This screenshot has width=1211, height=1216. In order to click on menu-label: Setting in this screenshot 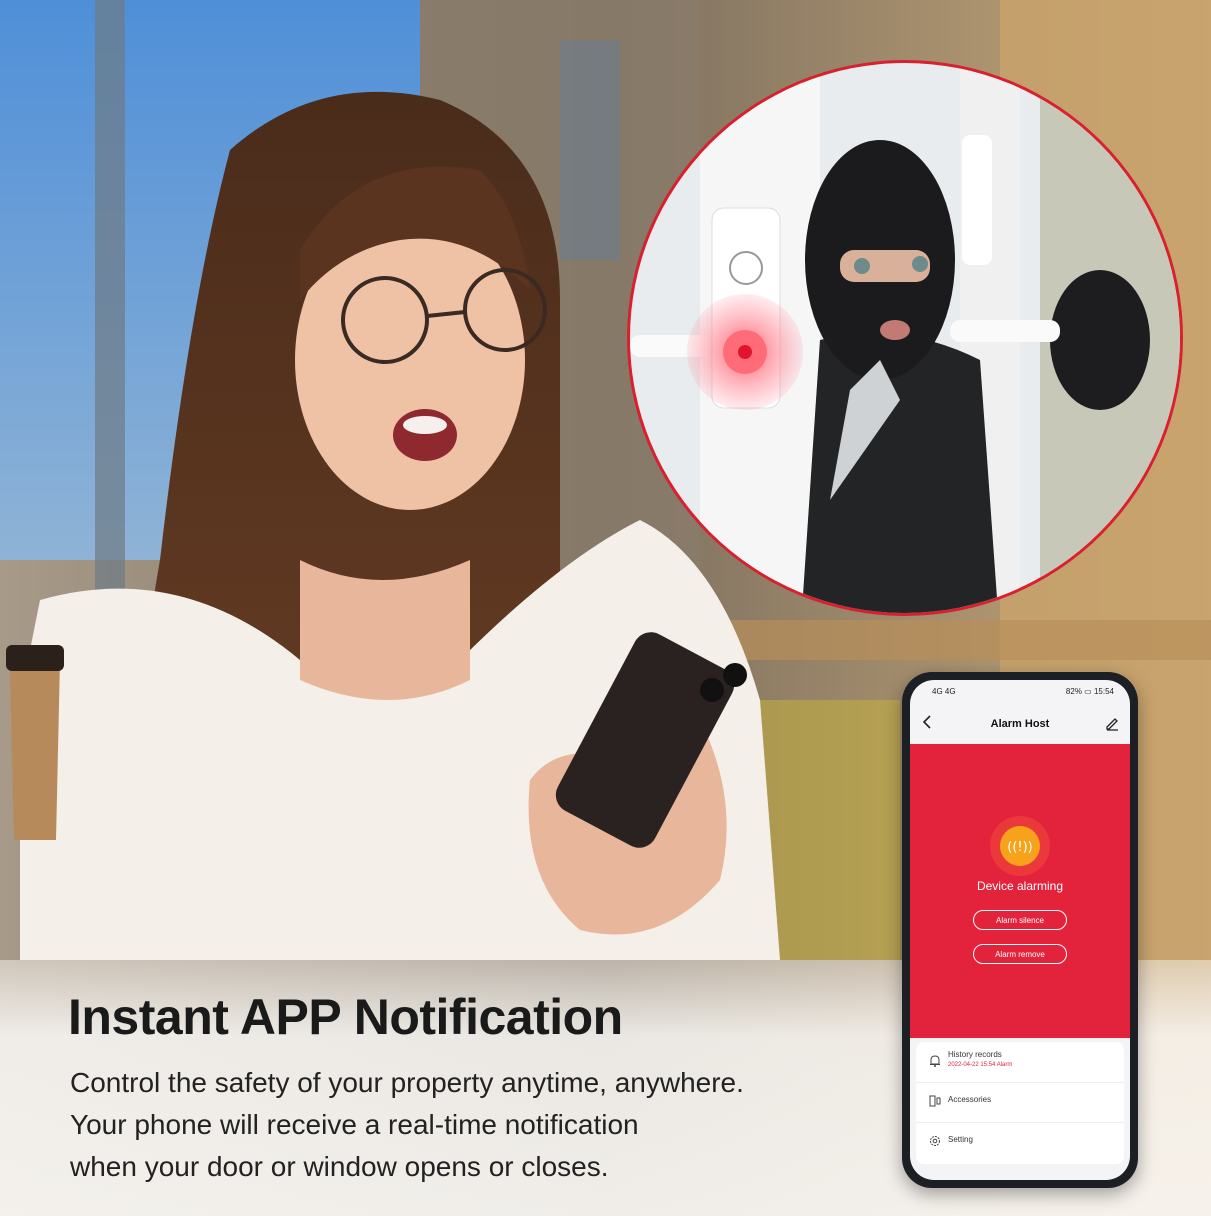, I will do `click(960, 1139)`.